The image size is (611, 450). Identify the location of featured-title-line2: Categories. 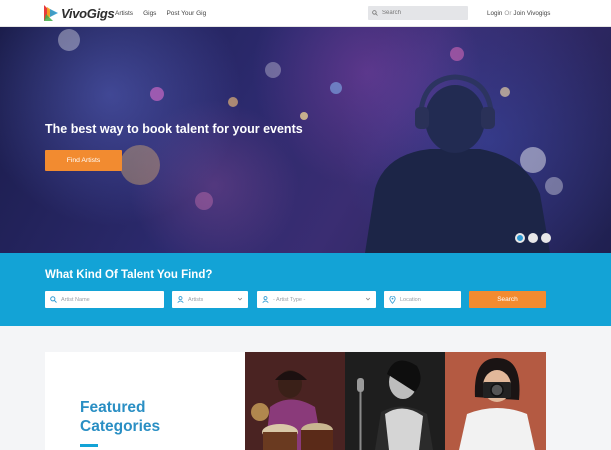
(120, 426).